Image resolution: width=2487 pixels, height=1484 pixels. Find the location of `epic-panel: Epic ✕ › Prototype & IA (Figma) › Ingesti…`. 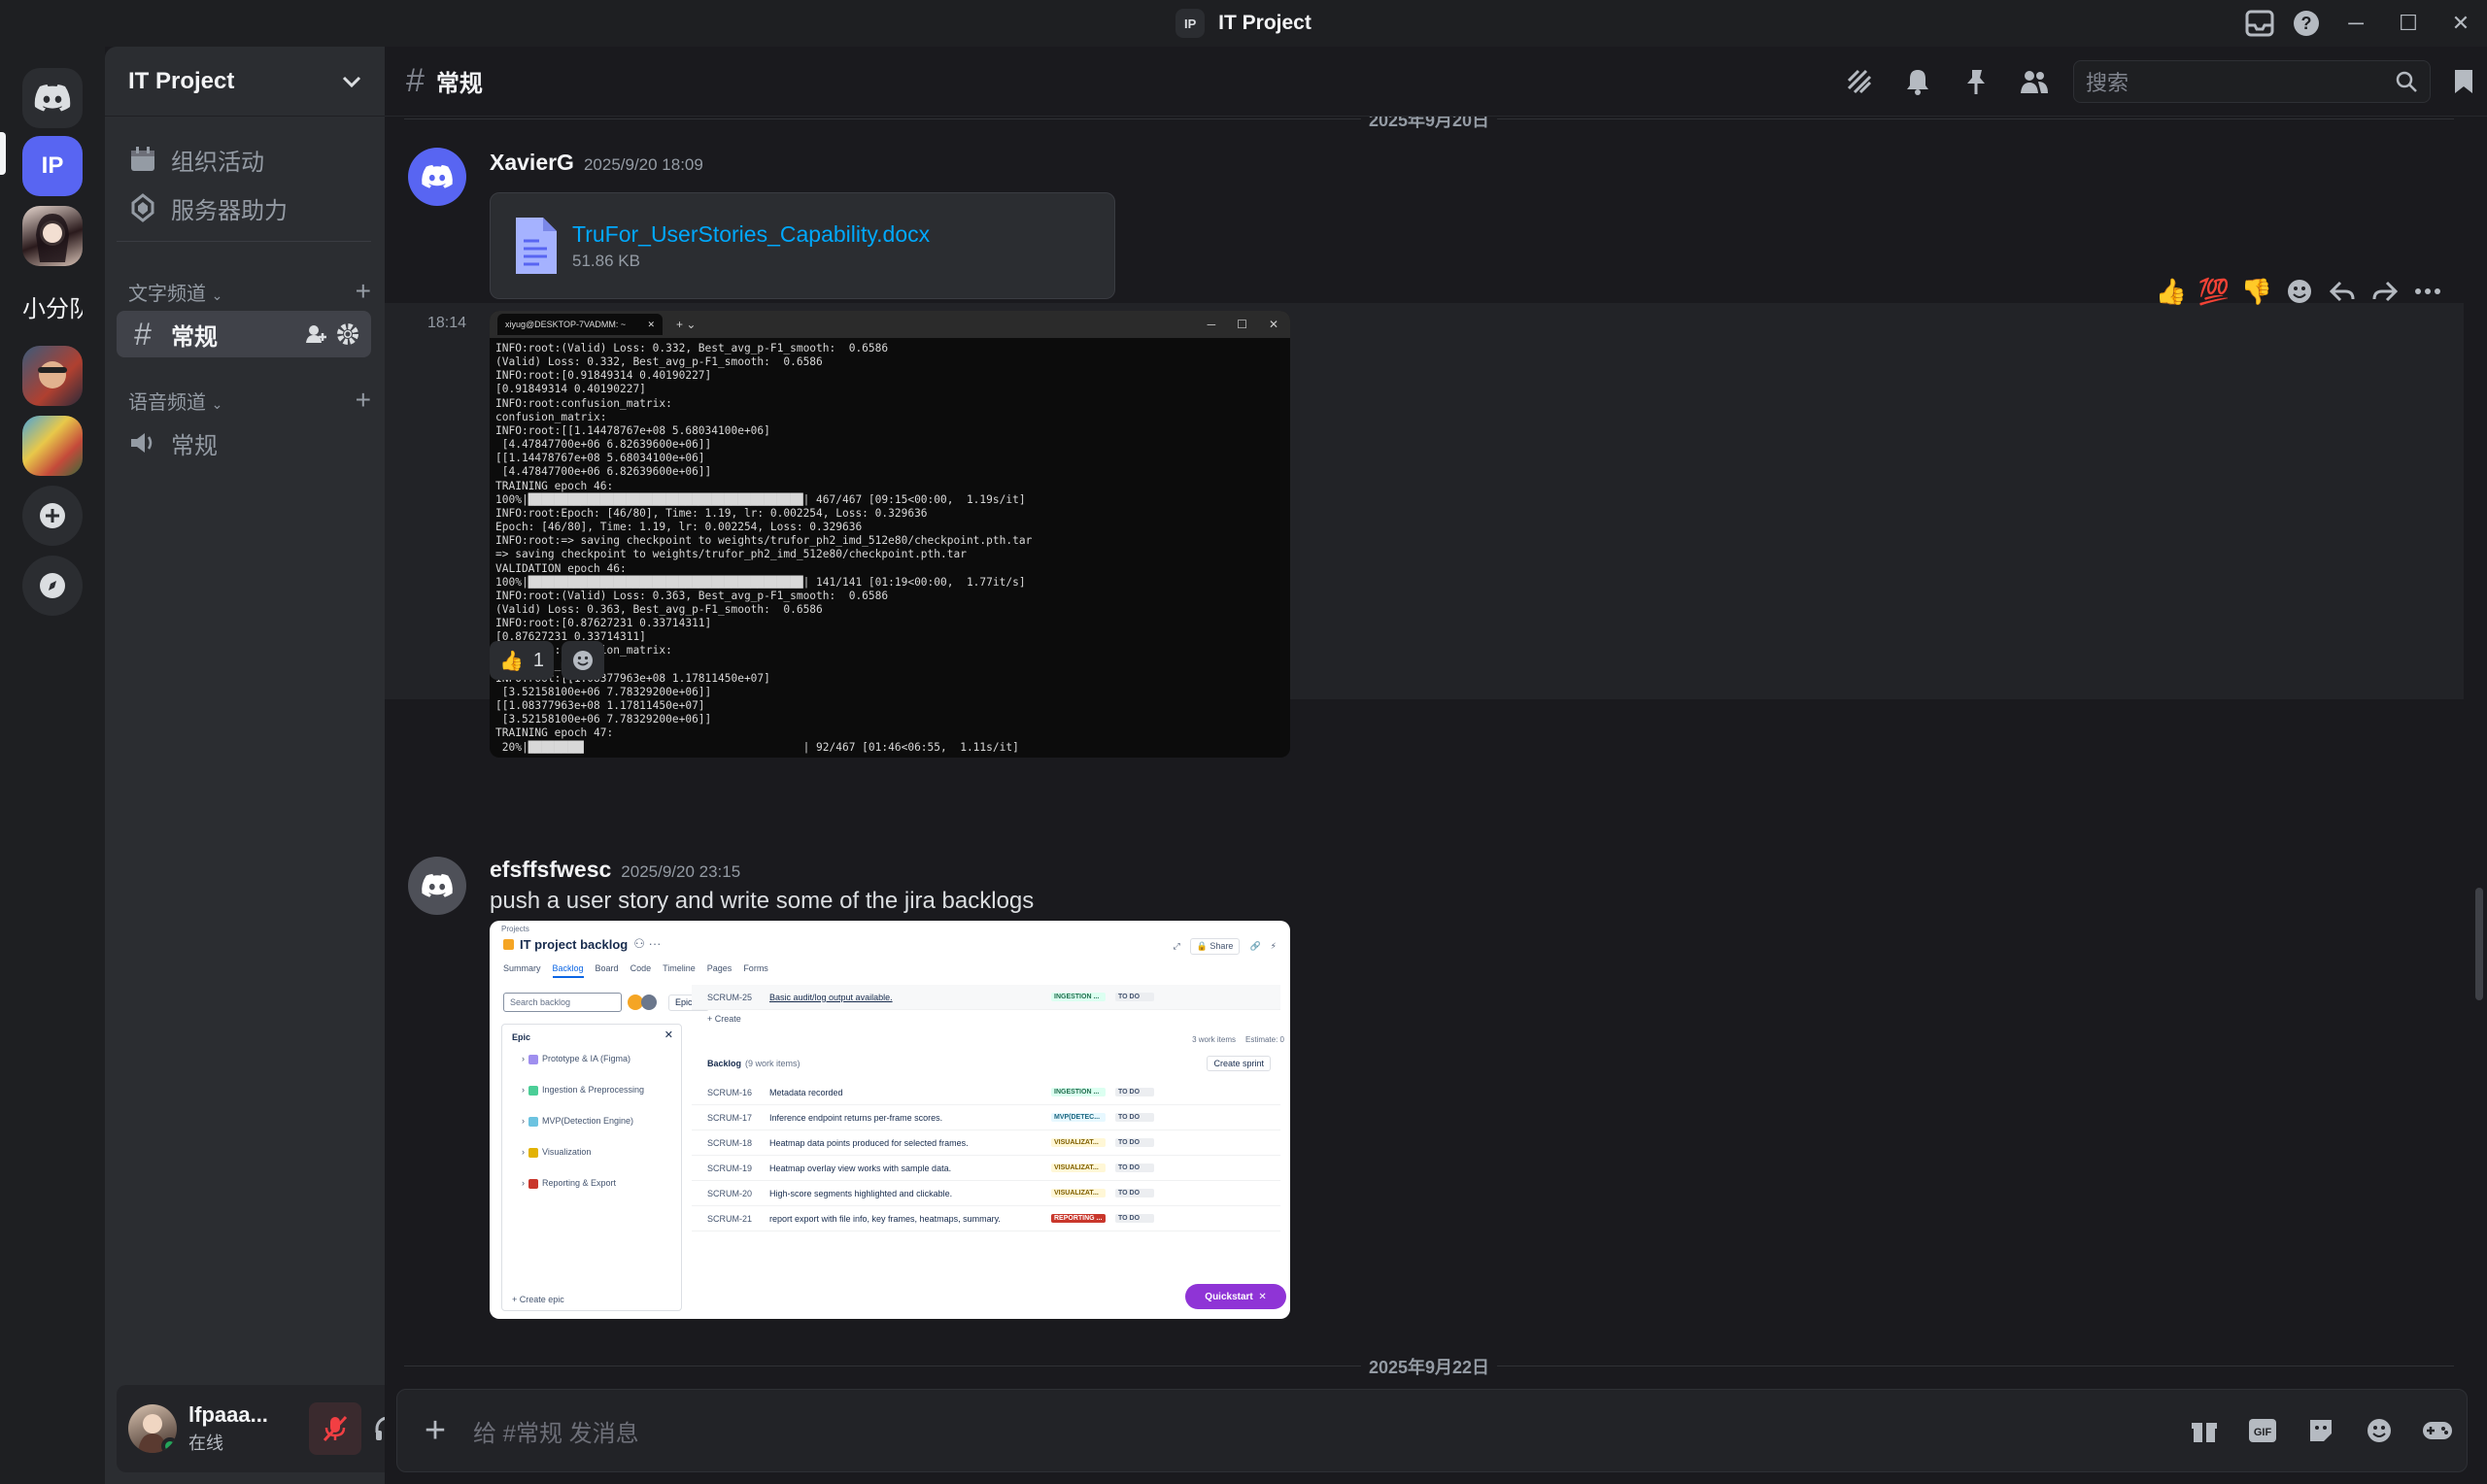

epic-panel: Epic ✕ › Prototype & IA (Figma) › Ingesti… is located at coordinates (591, 1167).